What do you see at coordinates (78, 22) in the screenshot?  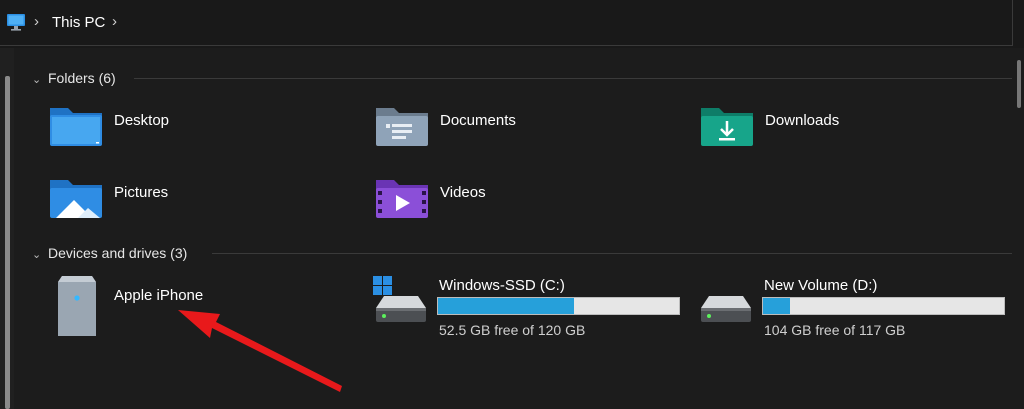 I see `breadcrumb-this-pc: This PC` at bounding box center [78, 22].